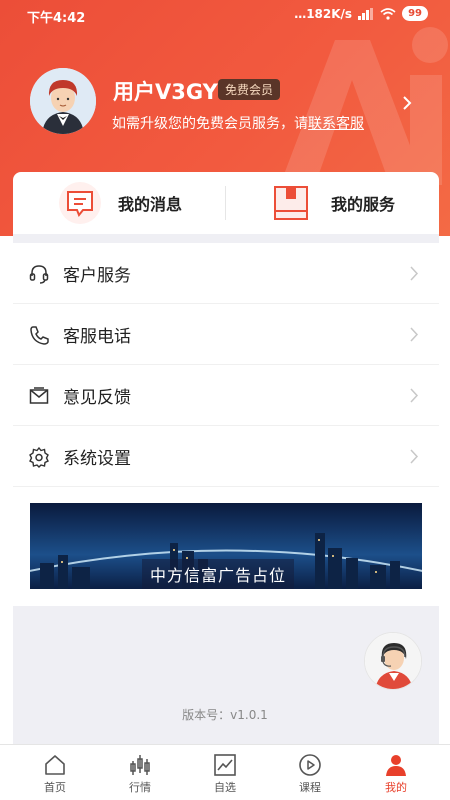 The image size is (450, 800). Describe the element at coordinates (97, 336) in the screenshot. I see `menu-label: 客服电话` at that location.